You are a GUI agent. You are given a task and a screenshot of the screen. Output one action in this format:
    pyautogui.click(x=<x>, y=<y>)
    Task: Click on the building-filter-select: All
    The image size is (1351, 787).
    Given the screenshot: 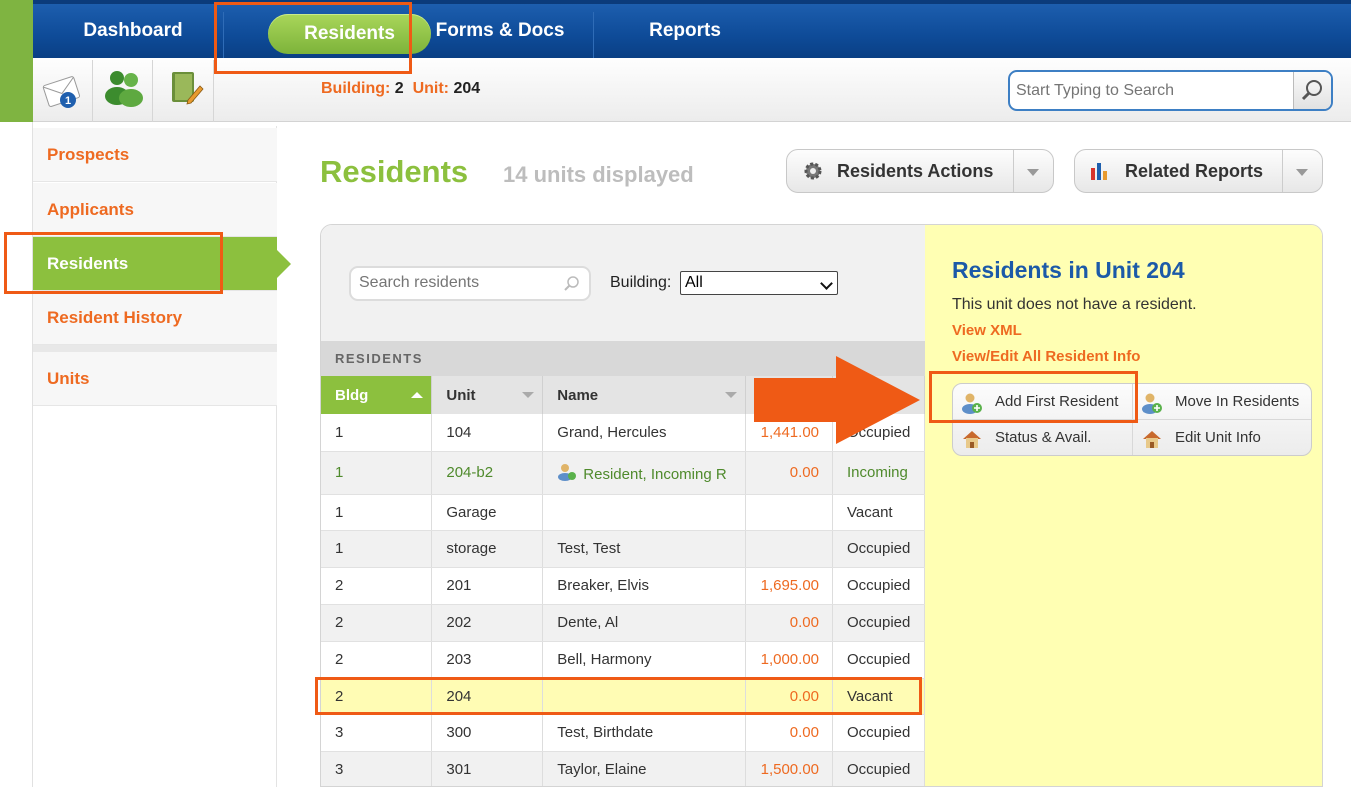 What is the action you would take?
    pyautogui.click(x=759, y=283)
    